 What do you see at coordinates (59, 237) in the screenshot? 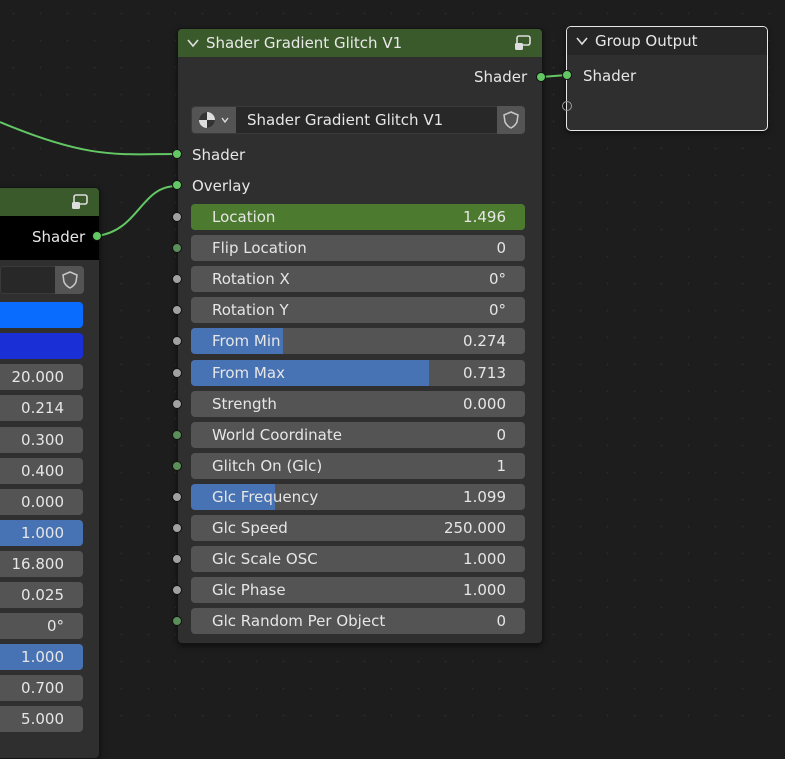
I see `left-node-output-label: Shader` at bounding box center [59, 237].